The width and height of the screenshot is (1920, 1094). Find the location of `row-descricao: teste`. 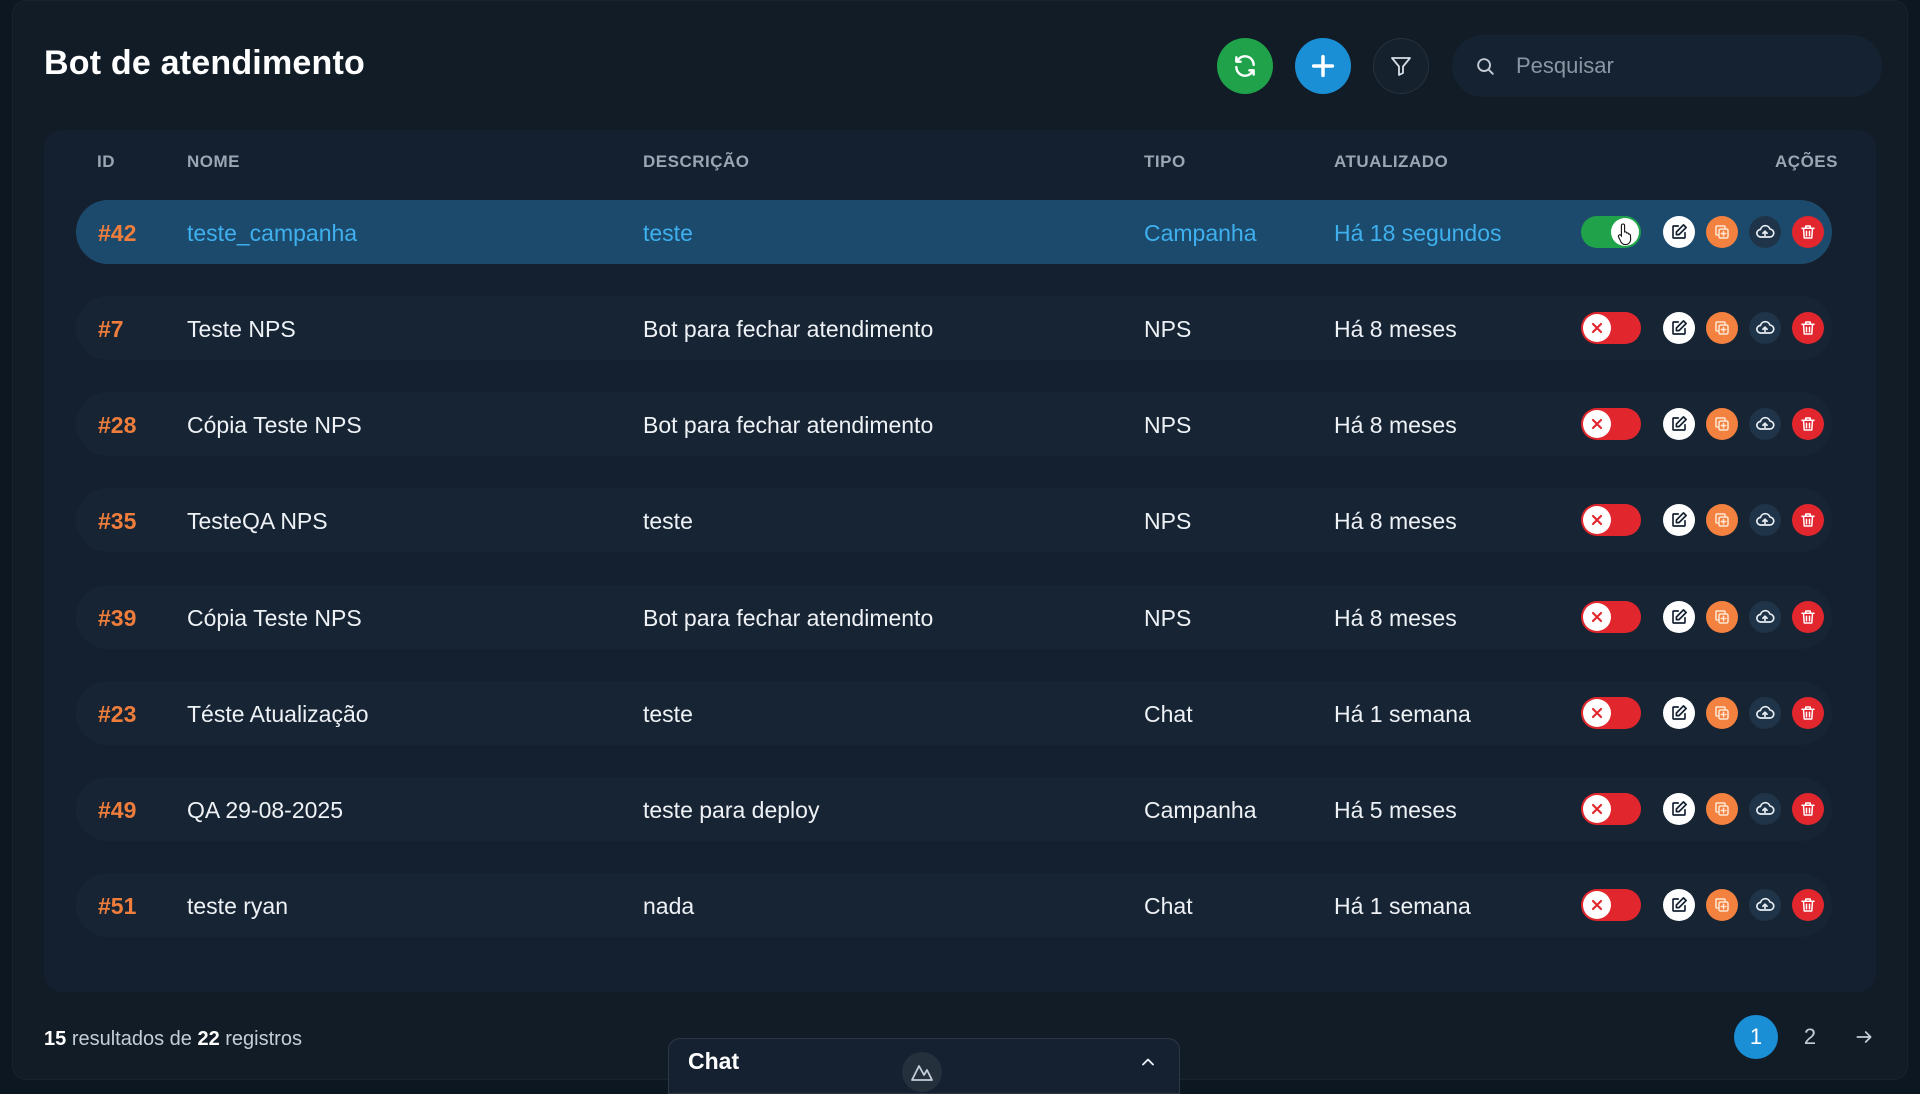

row-descricao: teste is located at coordinates (668, 521).